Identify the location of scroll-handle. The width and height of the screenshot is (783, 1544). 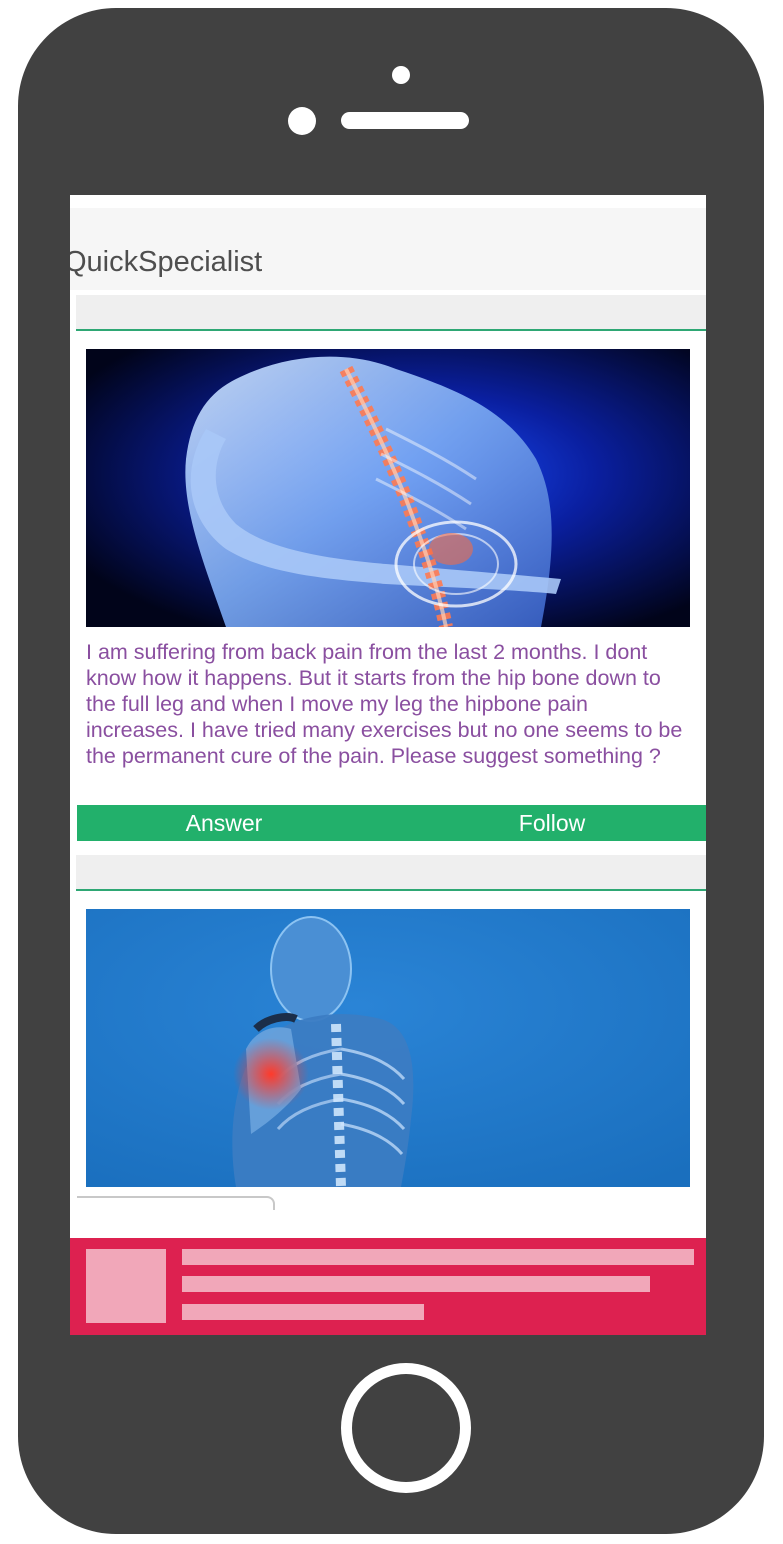
(176, 1203).